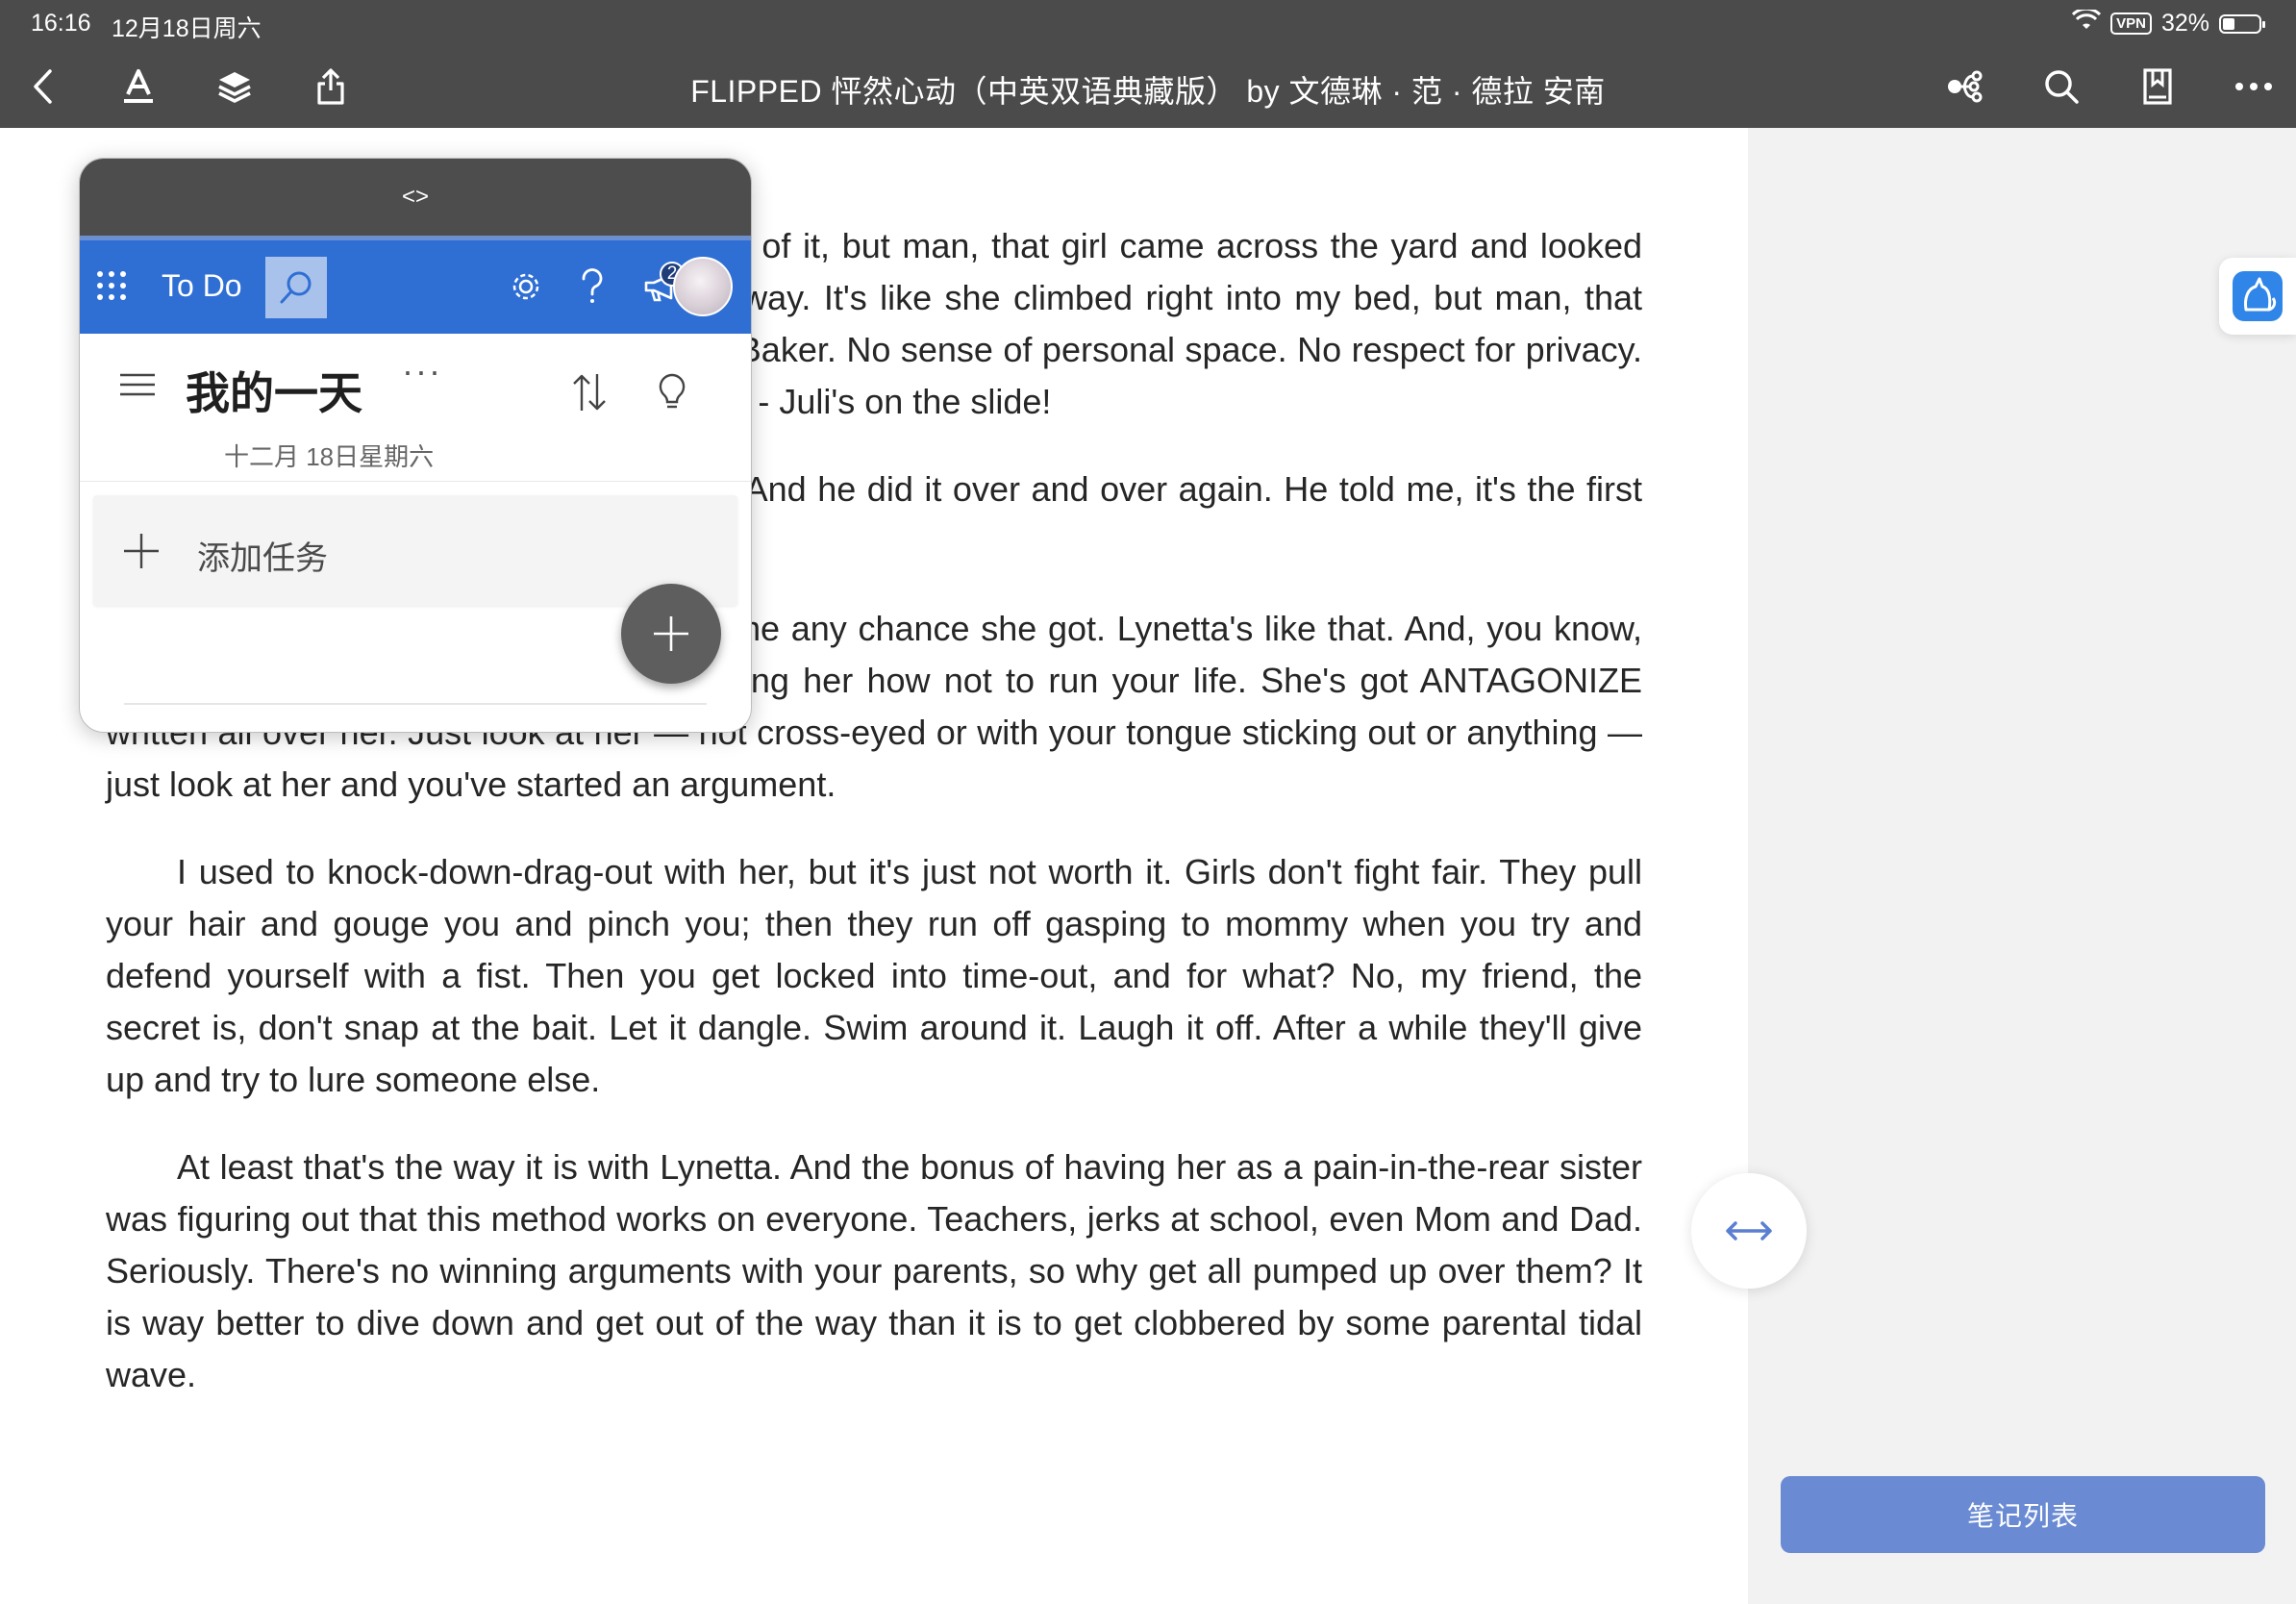  What do you see at coordinates (262, 558) in the screenshot?
I see `add-task-label: 添加任务` at bounding box center [262, 558].